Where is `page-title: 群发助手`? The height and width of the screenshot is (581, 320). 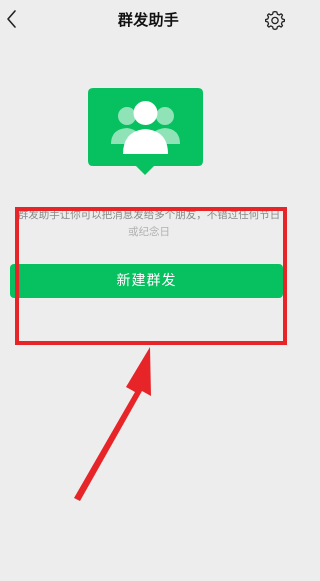 page-title: 群发助手 is located at coordinates (148, 20).